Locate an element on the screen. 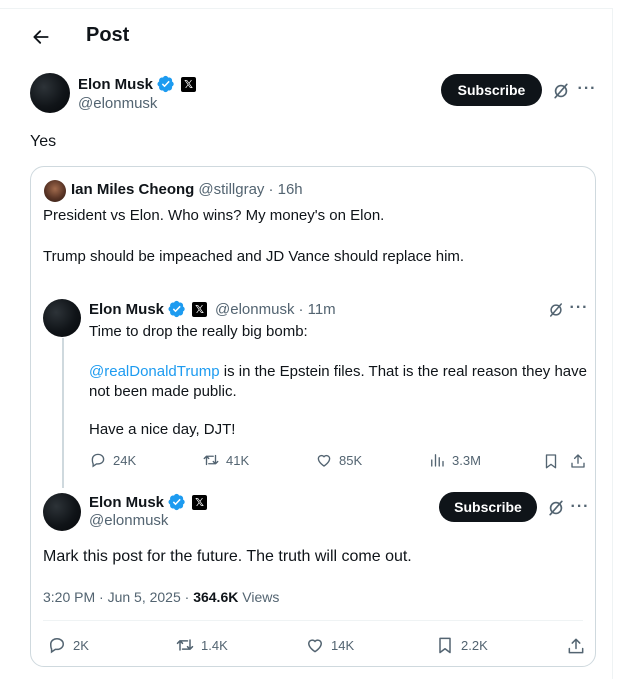 This screenshot has height=679, width=629. thread1-avatar is located at coordinates (62, 318).